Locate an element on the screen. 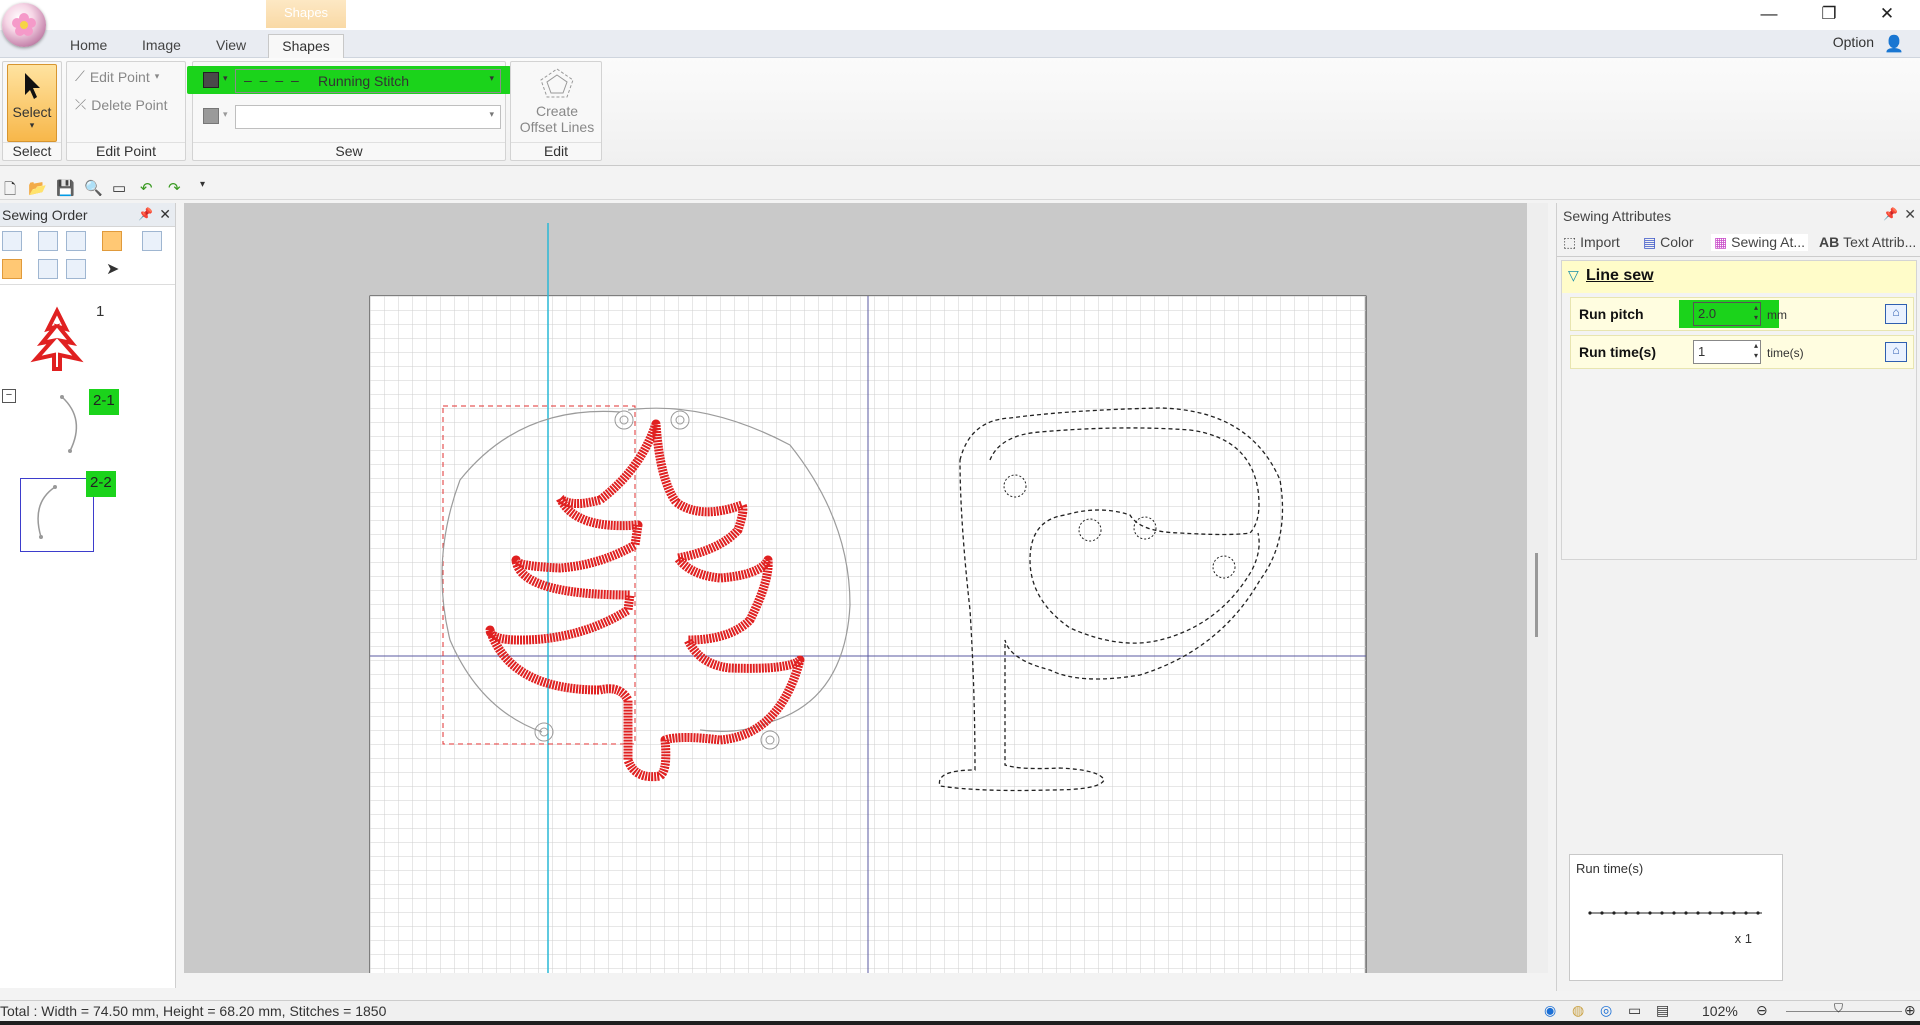  tab-image: Image is located at coordinates (161, 46).